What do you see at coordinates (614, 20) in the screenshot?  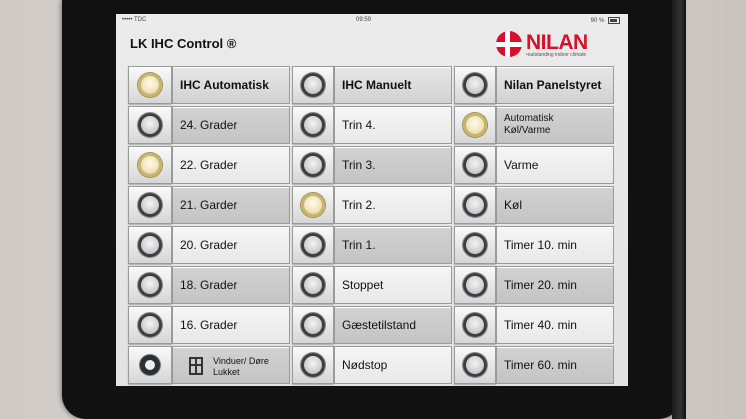 I see `battery-icon` at bounding box center [614, 20].